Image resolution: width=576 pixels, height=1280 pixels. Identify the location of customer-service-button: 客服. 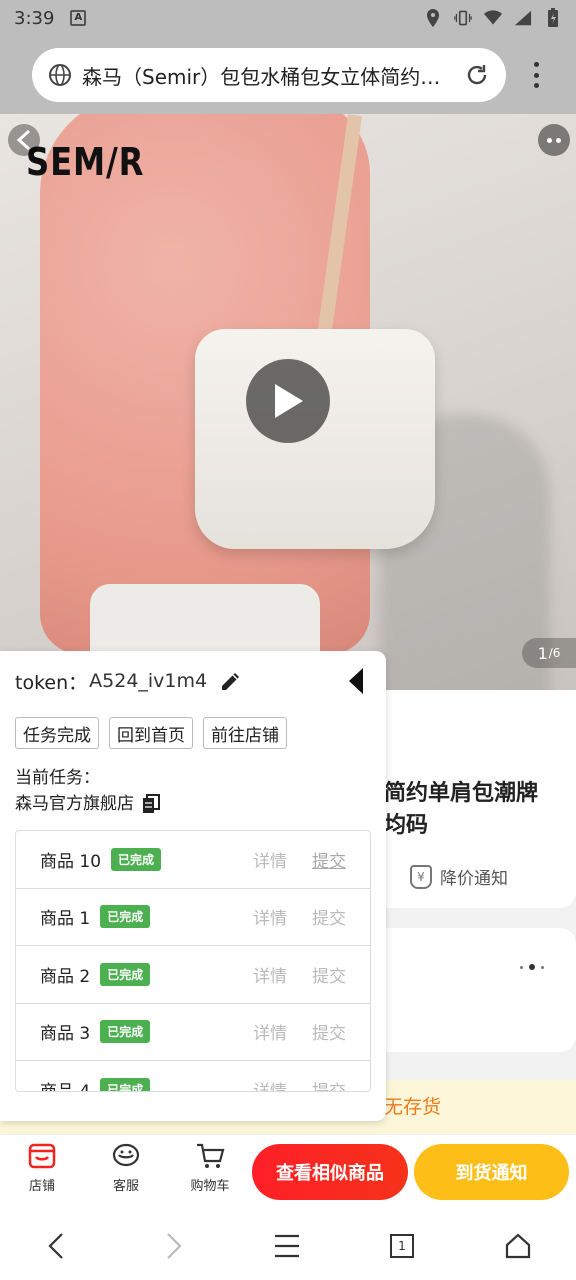
(126, 1167).